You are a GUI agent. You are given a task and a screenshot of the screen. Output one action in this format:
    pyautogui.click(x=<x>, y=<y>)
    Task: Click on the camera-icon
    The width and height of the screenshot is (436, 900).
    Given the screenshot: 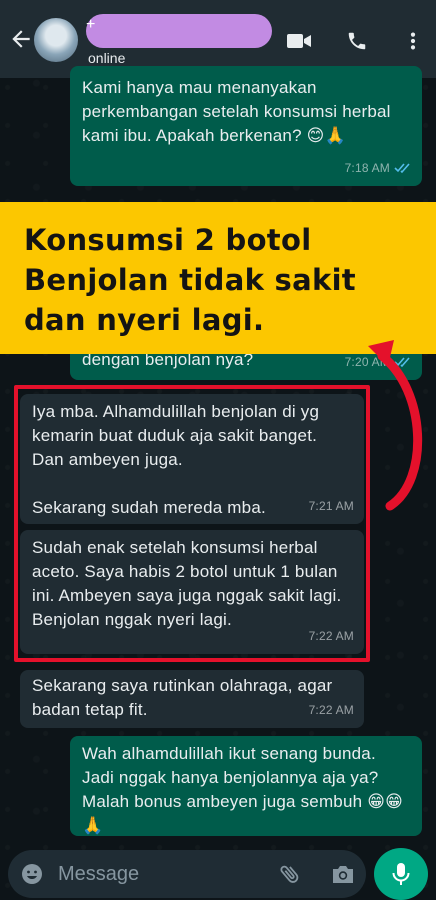 What is the action you would take?
    pyautogui.click(x=343, y=874)
    